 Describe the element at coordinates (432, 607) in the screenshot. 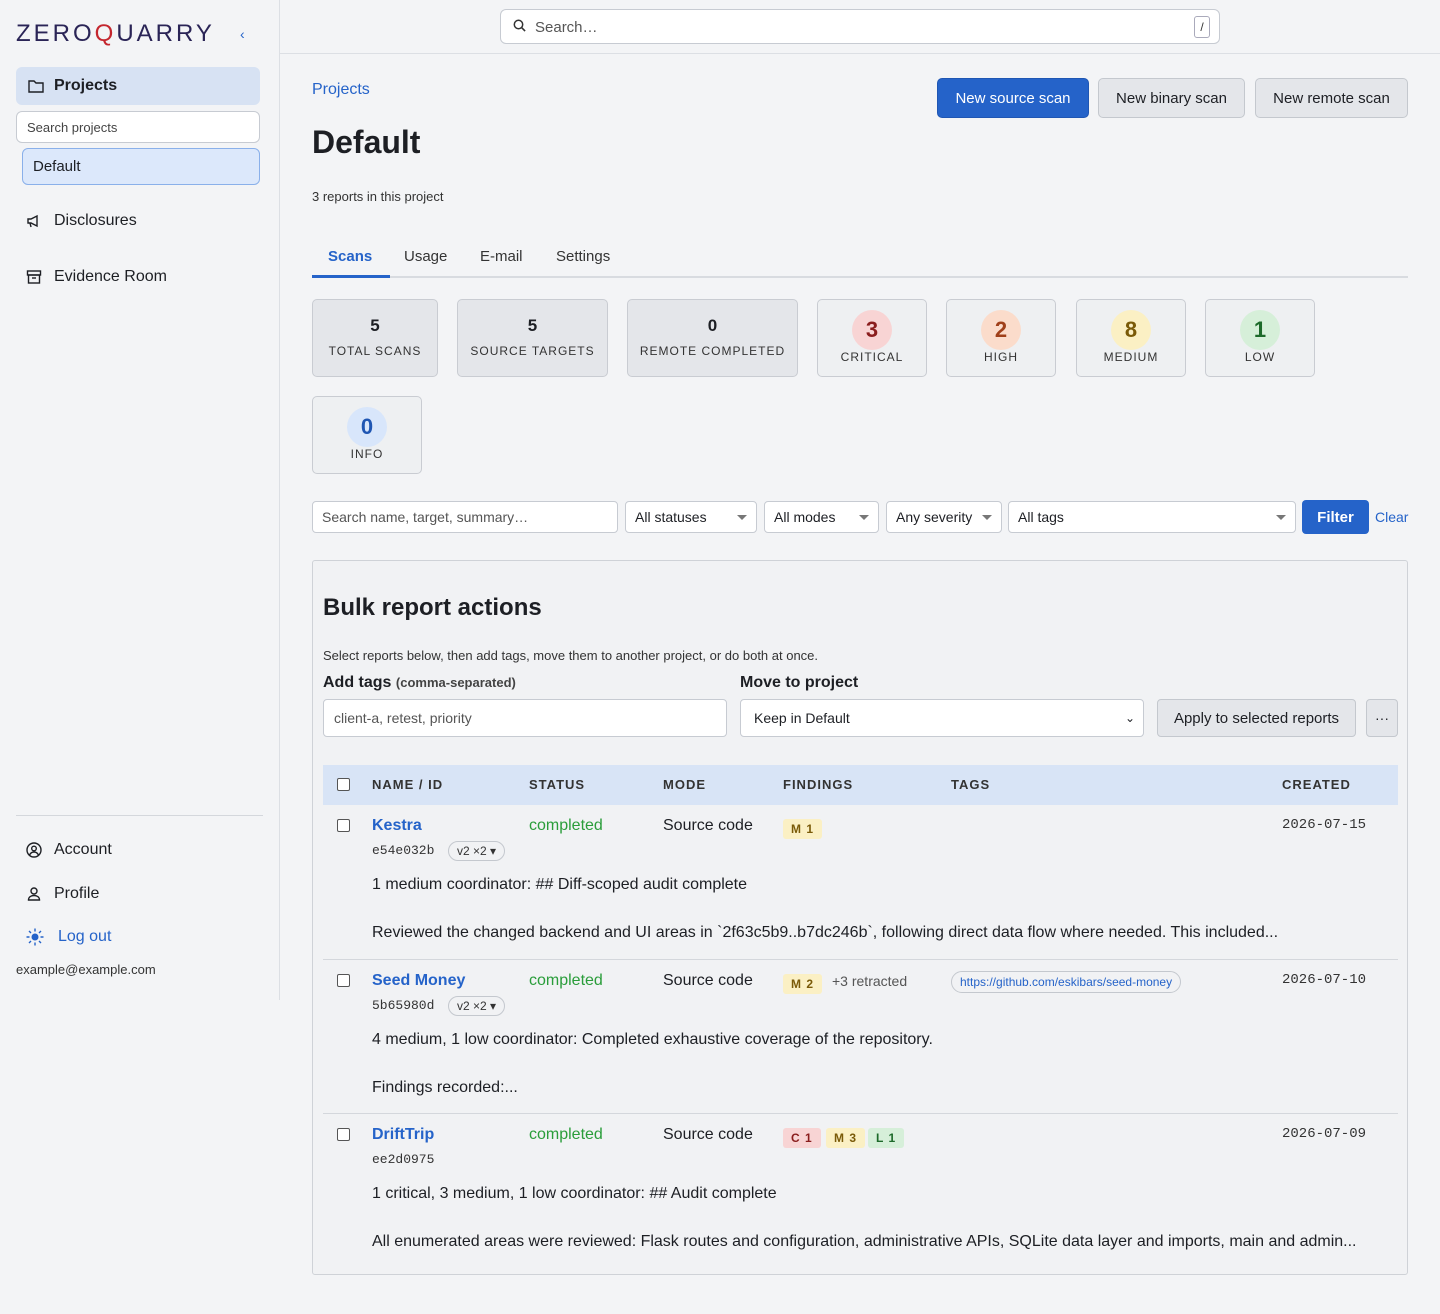

I see `bulk-title: Bulk report actions` at that location.